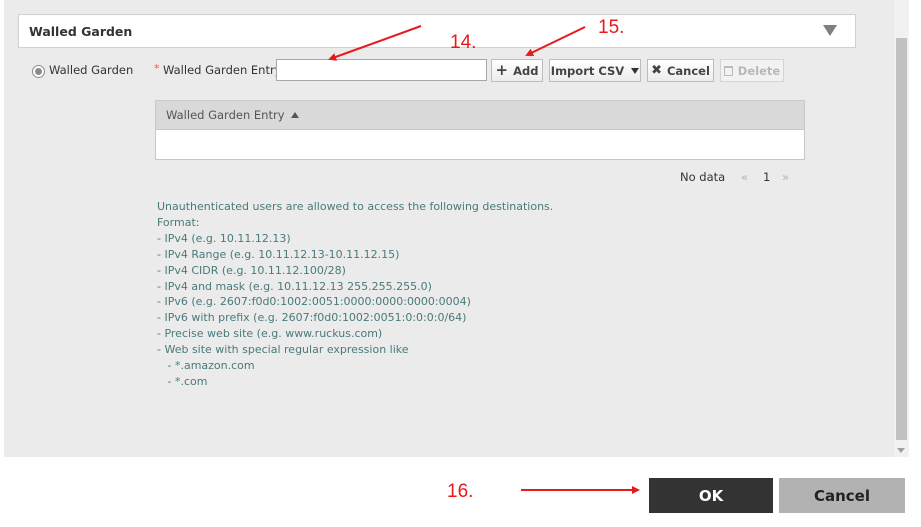 Image resolution: width=921 pixels, height=527 pixels. What do you see at coordinates (711, 495) in the screenshot?
I see `ok-button: OK` at bounding box center [711, 495].